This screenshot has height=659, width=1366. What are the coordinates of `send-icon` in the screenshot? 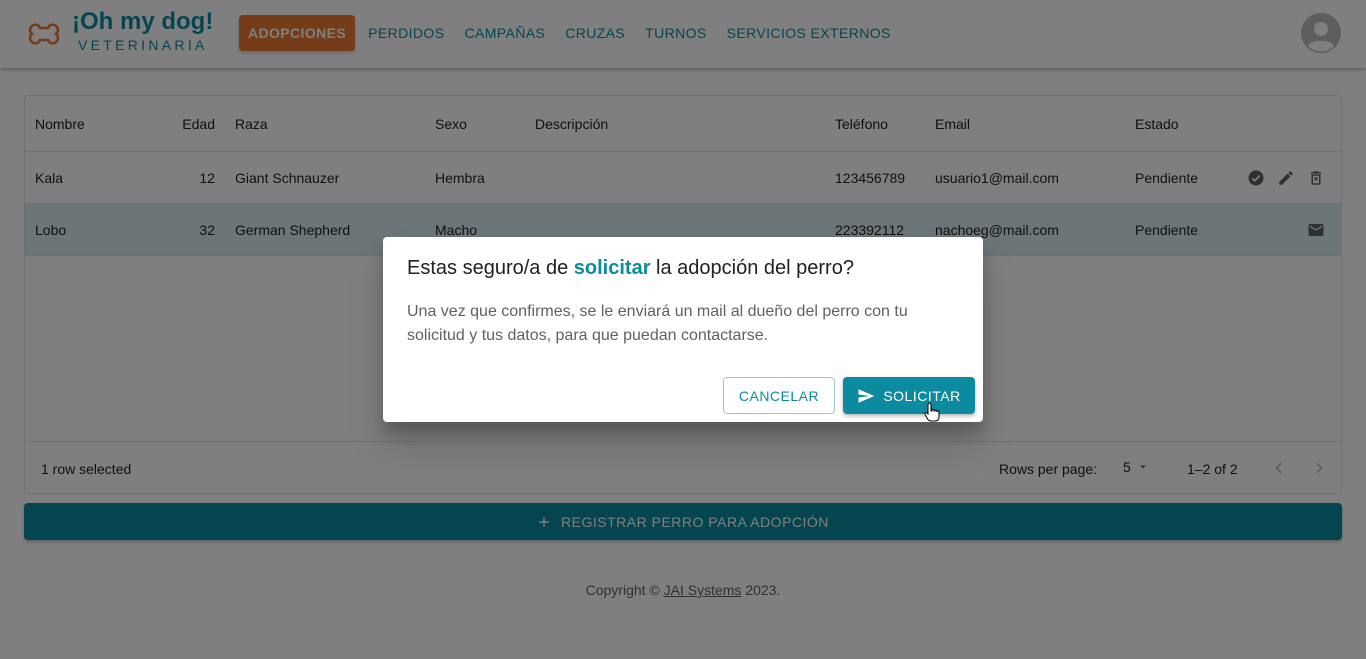 It's located at (866, 395).